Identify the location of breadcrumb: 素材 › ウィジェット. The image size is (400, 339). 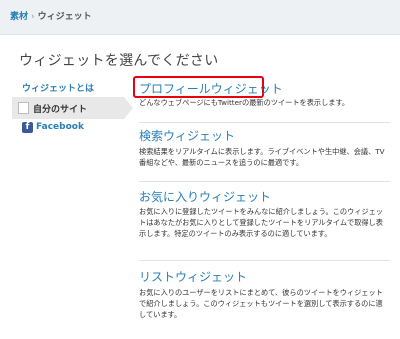
(51, 15).